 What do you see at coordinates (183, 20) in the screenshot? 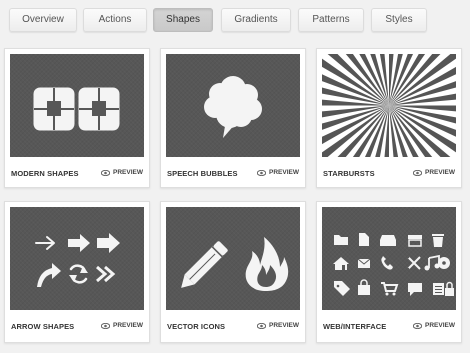
I see `tab-shapes: Shapes` at bounding box center [183, 20].